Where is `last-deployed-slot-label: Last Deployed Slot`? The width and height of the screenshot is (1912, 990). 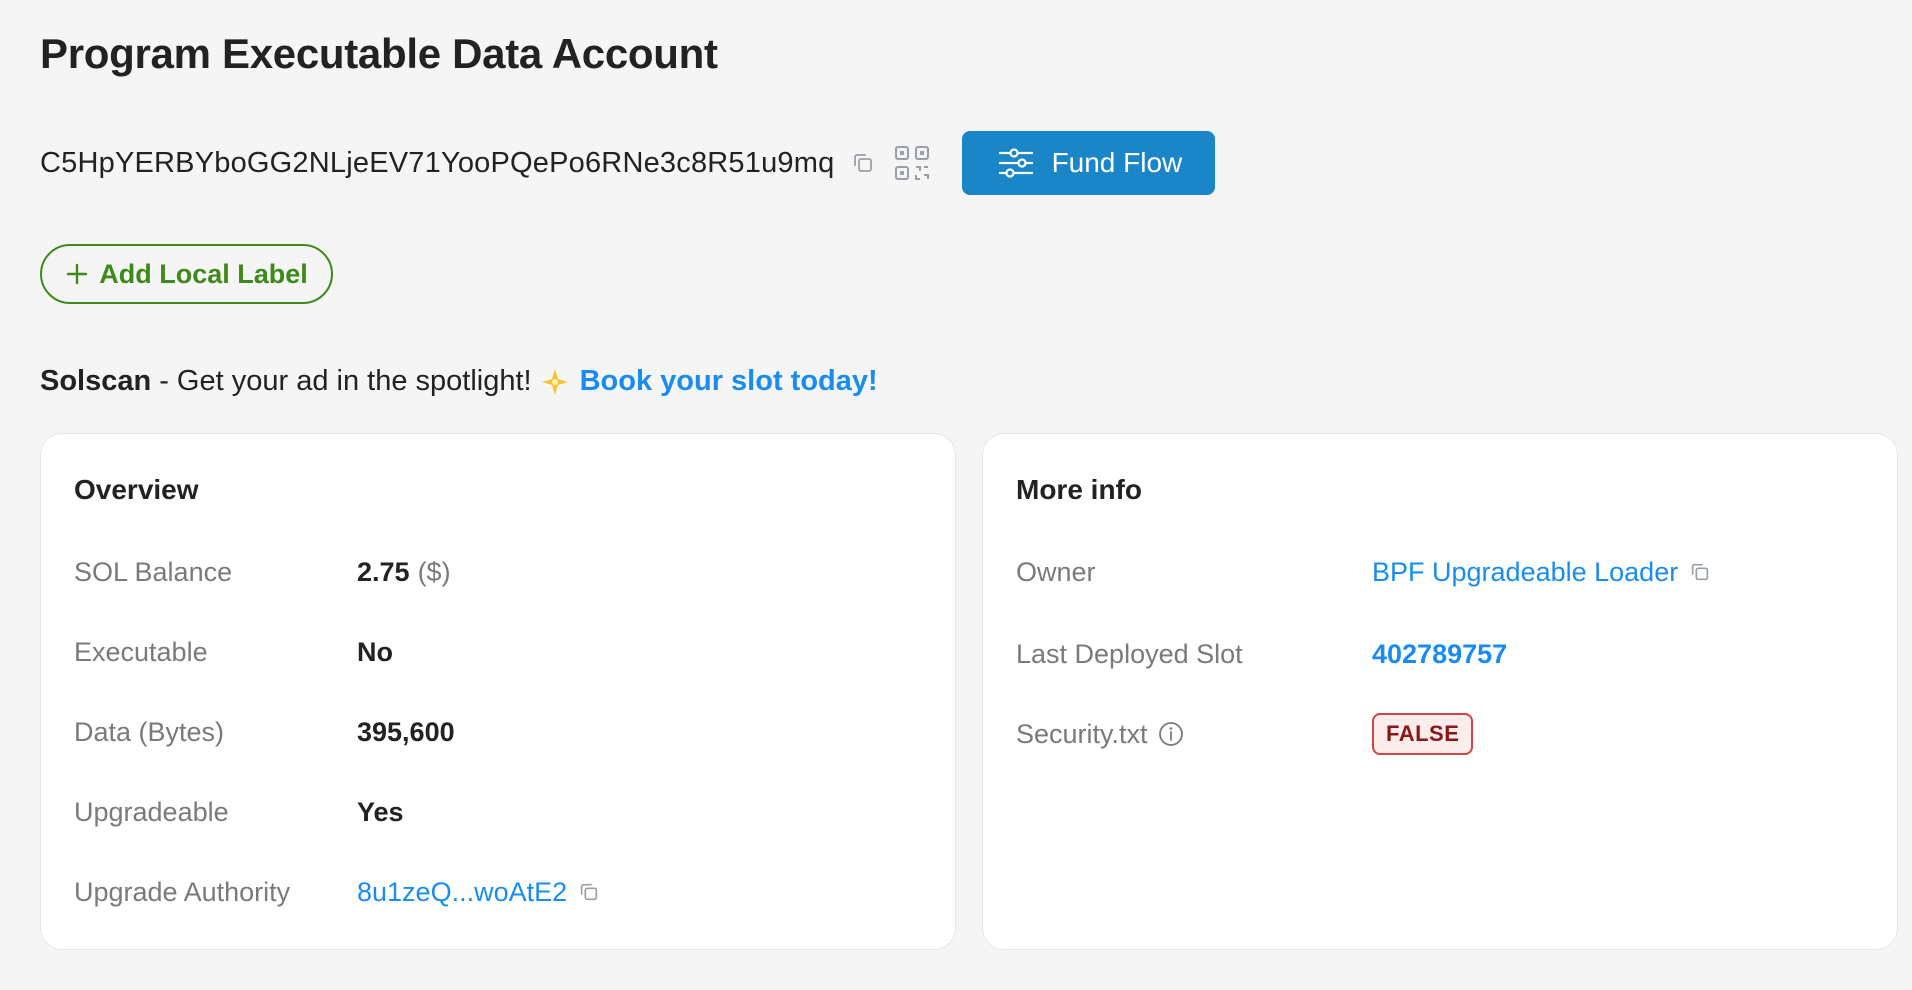
last-deployed-slot-label: Last Deployed Slot is located at coordinates (1129, 653).